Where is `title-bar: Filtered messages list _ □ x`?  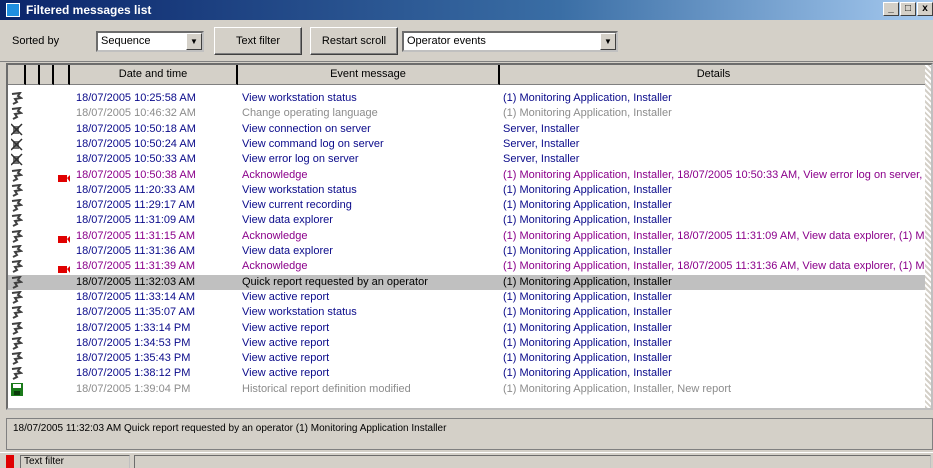
title-bar: Filtered messages list _ □ x is located at coordinates (466, 10).